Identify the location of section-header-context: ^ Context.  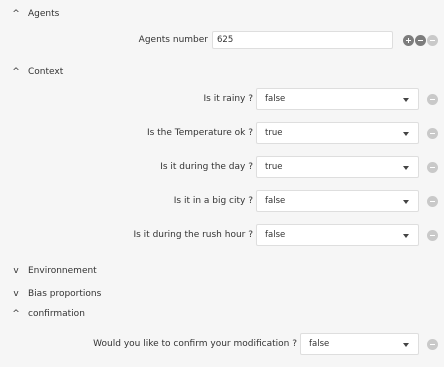
(36, 72).